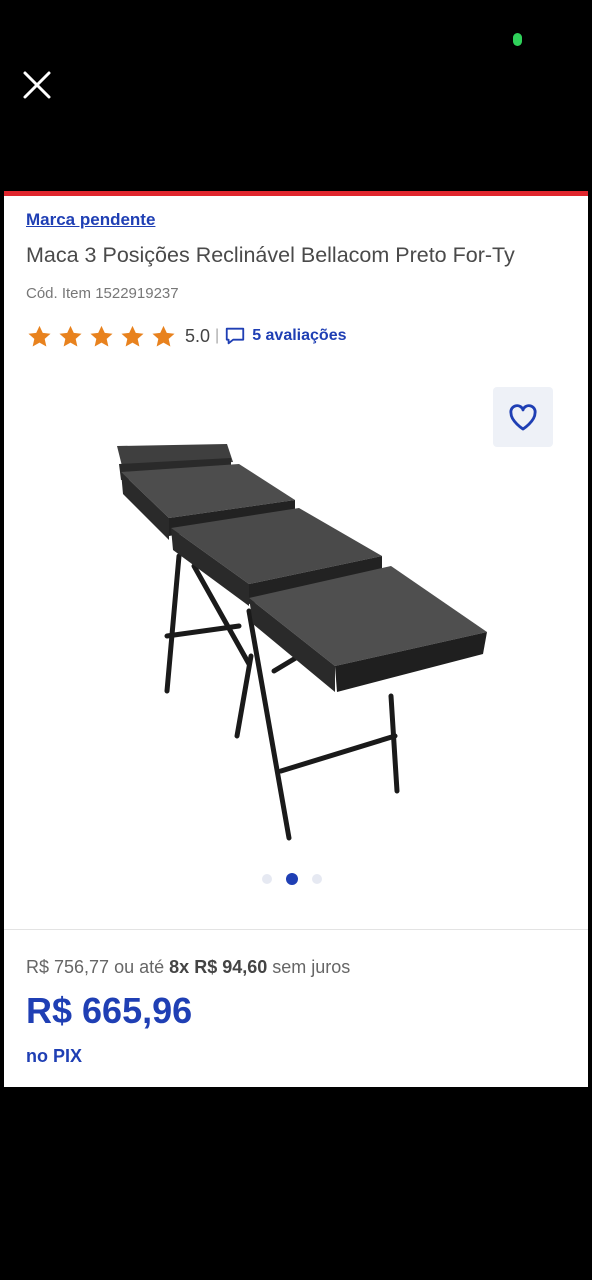 This screenshot has height=1280, width=592. I want to click on installment-count: 8x, so click(179, 967).